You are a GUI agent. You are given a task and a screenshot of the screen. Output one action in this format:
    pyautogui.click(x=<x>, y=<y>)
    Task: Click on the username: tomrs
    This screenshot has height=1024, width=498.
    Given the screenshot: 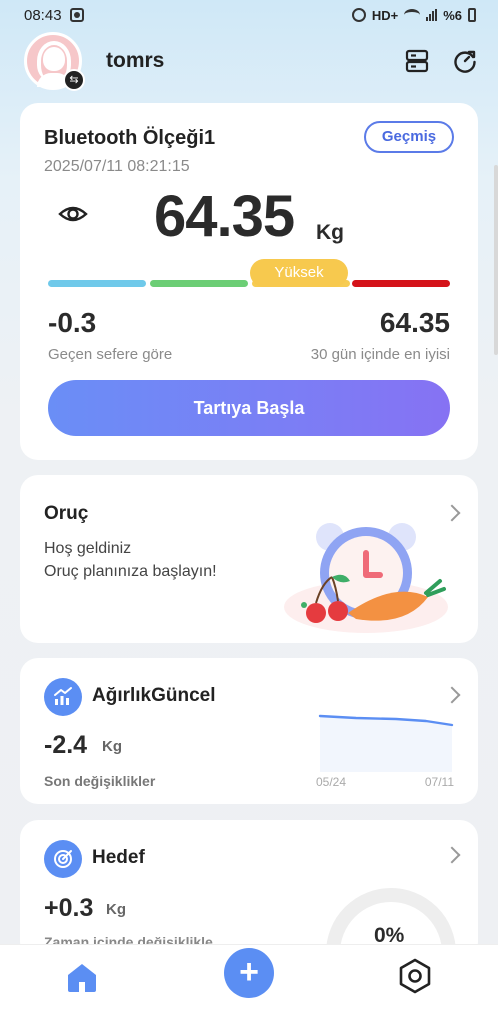 What is the action you would take?
    pyautogui.click(x=135, y=60)
    